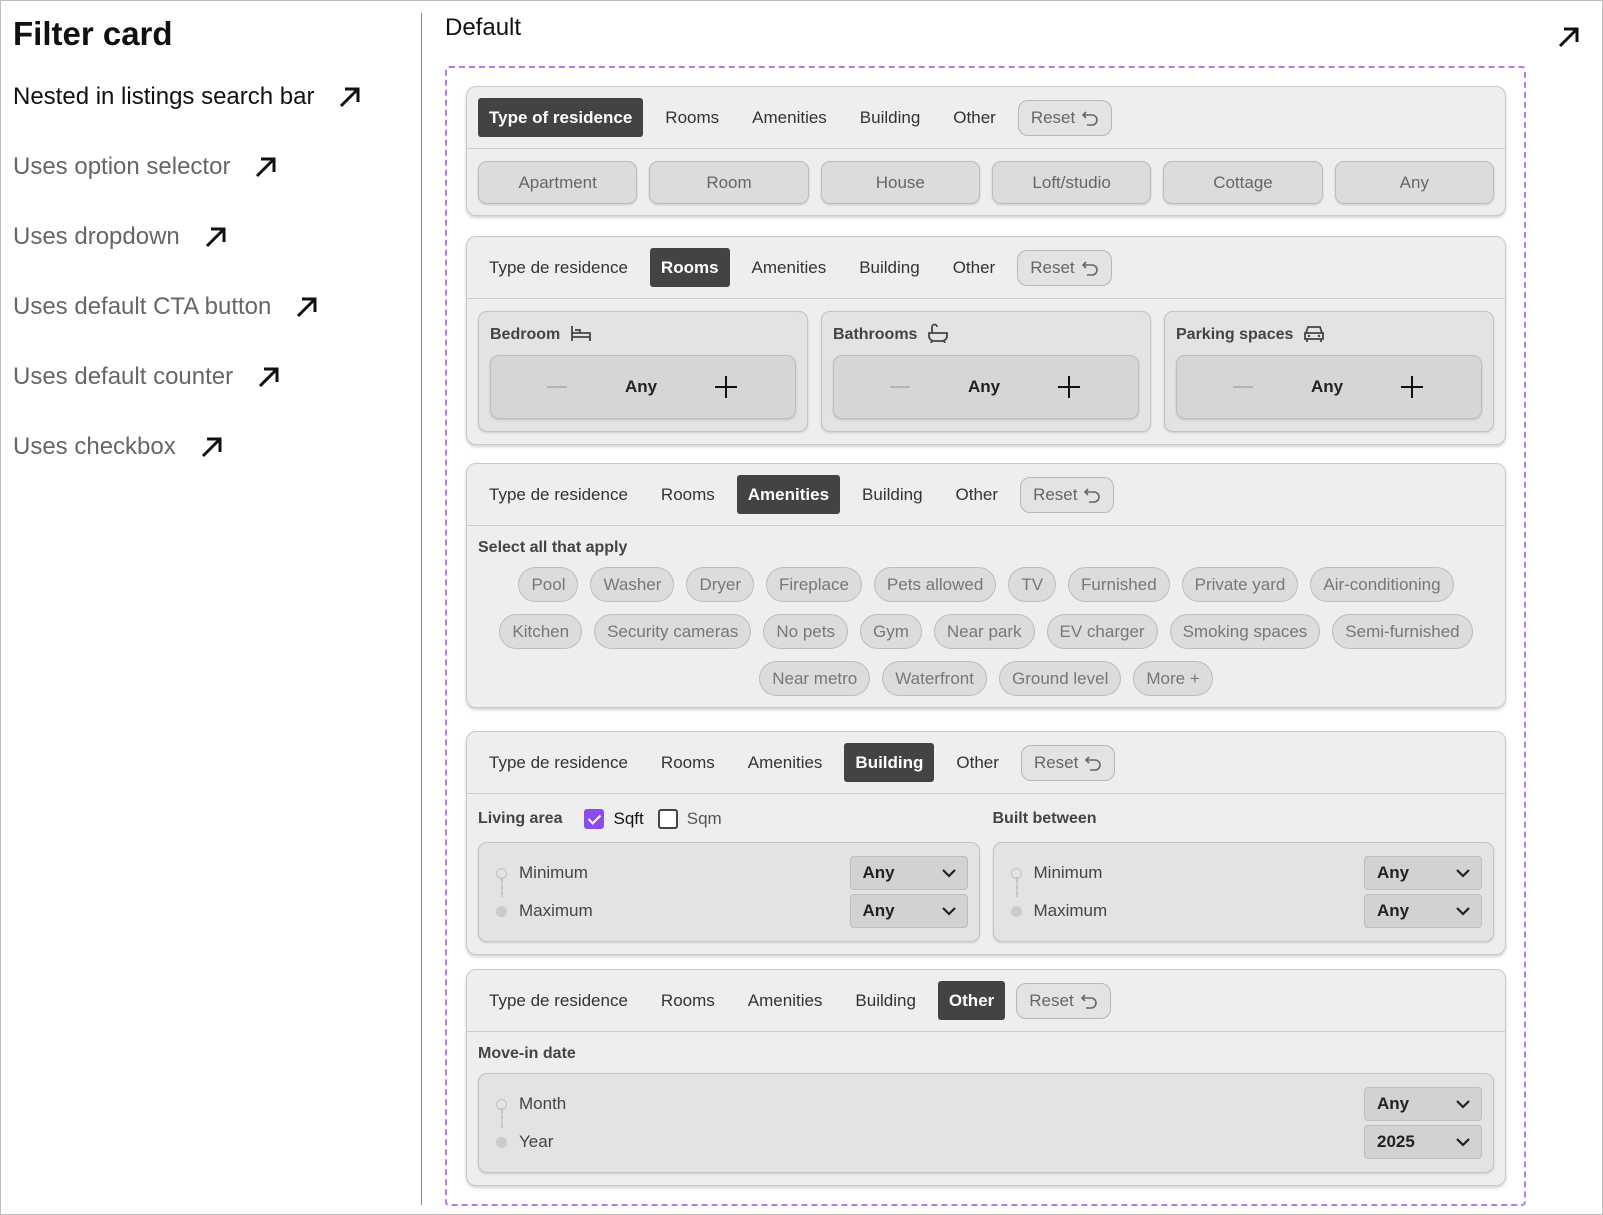 The width and height of the screenshot is (1603, 1215). I want to click on option-loft-studio: Loft/studio, so click(1071, 182).